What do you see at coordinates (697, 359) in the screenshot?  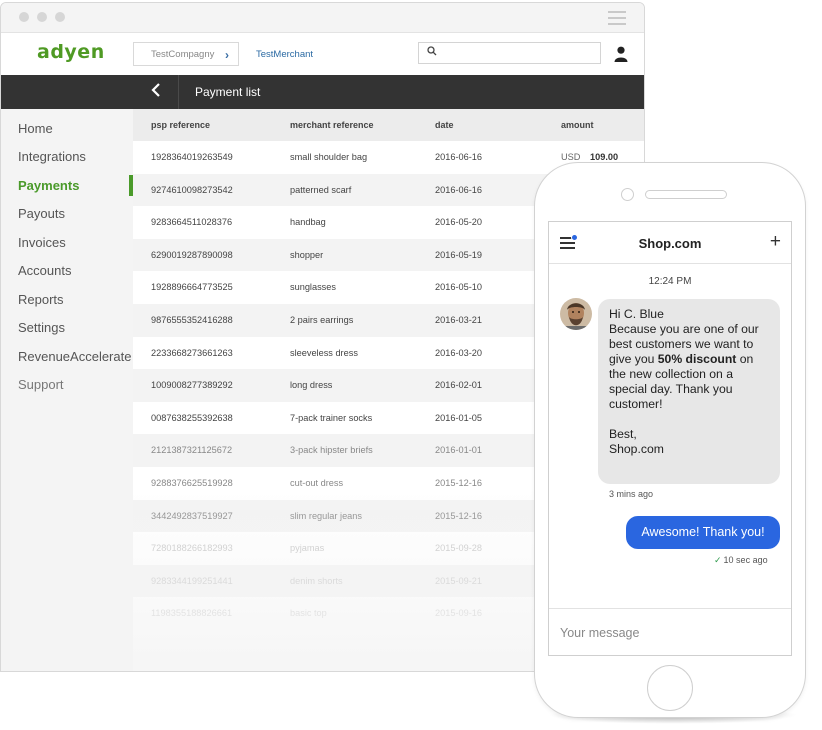 I see `message-discount: 50% discount` at bounding box center [697, 359].